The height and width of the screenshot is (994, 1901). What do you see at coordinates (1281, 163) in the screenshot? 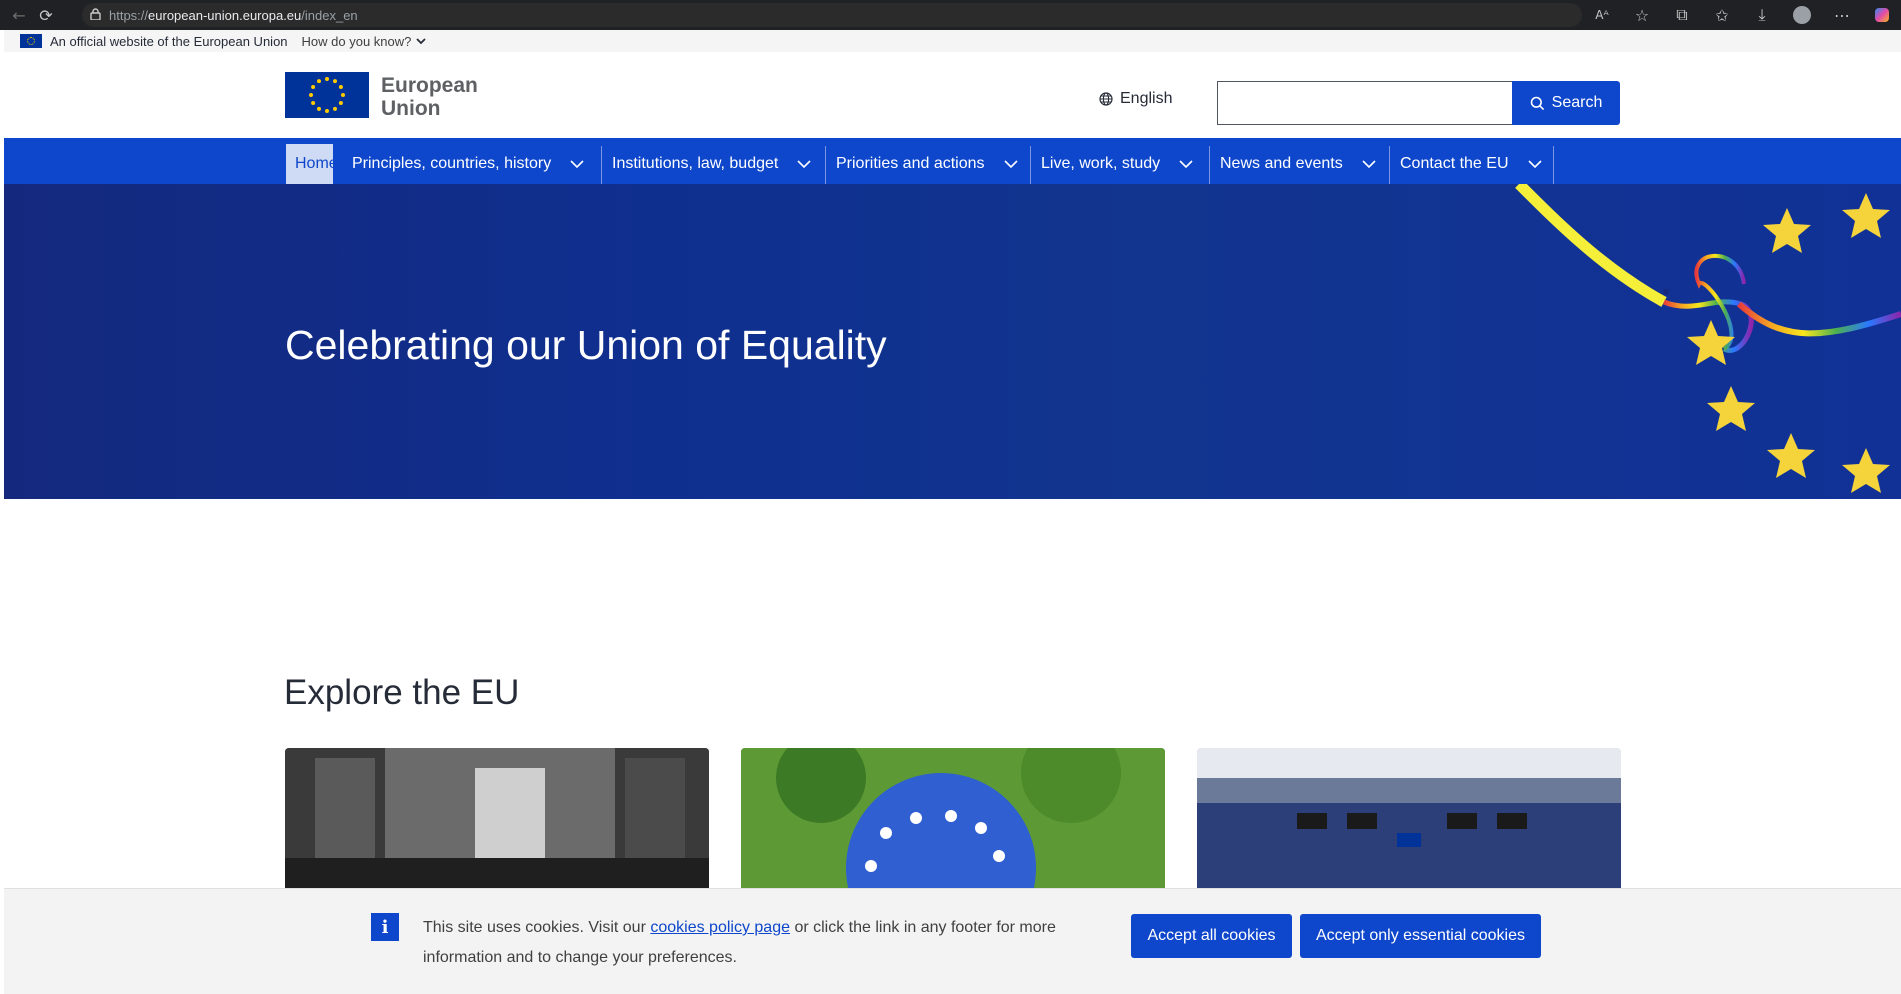
I see `nav-item-label: News and events` at bounding box center [1281, 163].